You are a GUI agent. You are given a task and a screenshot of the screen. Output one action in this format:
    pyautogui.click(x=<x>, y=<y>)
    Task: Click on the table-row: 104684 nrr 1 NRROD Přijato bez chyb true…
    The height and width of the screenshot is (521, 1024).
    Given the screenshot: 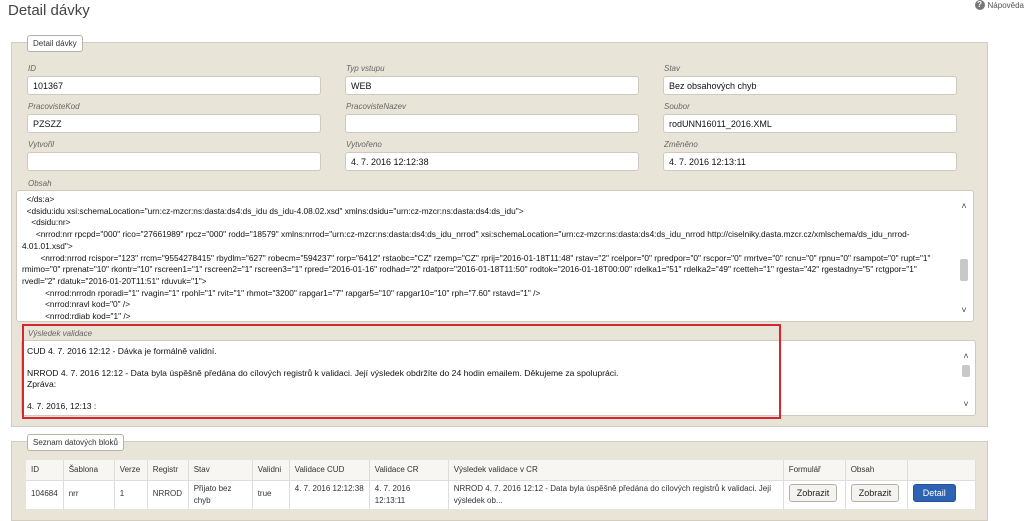 What is the action you would take?
    pyautogui.click(x=501, y=494)
    